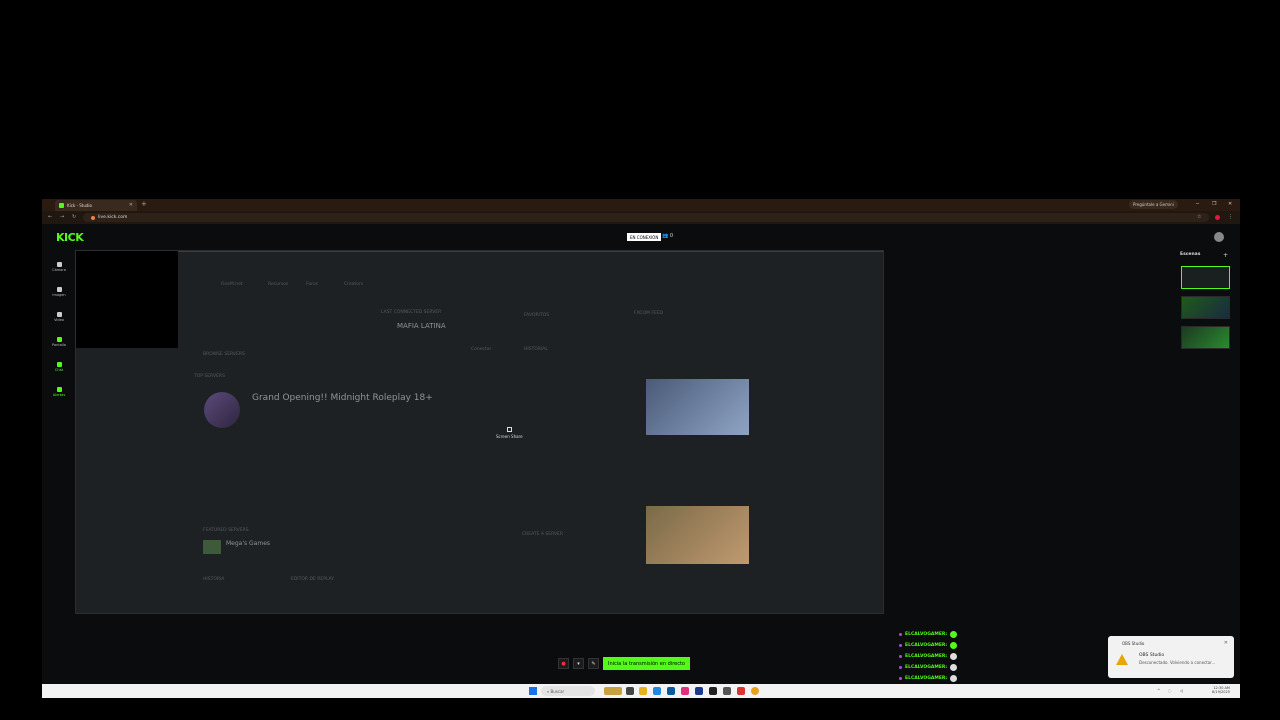  Describe the element at coordinates (214, 579) in the screenshot. I see `history-tab-label: HISTORIA` at that location.